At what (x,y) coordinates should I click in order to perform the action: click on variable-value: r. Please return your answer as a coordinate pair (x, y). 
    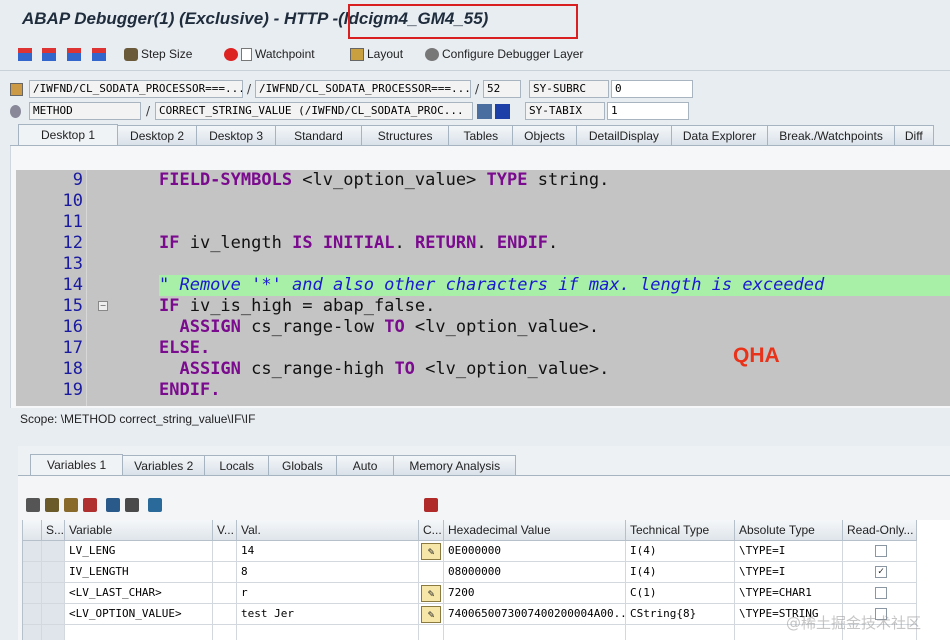
    Looking at the image, I should click on (328, 593).